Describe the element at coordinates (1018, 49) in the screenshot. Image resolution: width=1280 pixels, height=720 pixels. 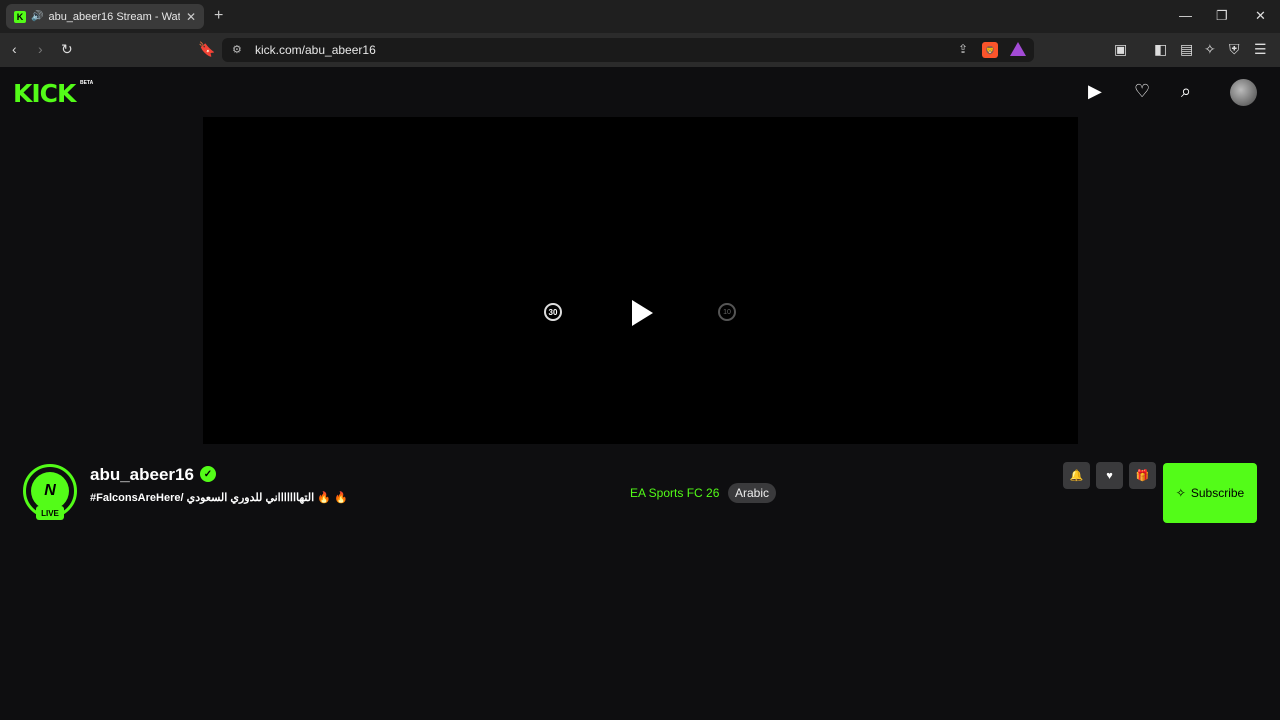
I see `brave-rewards-icon` at that location.